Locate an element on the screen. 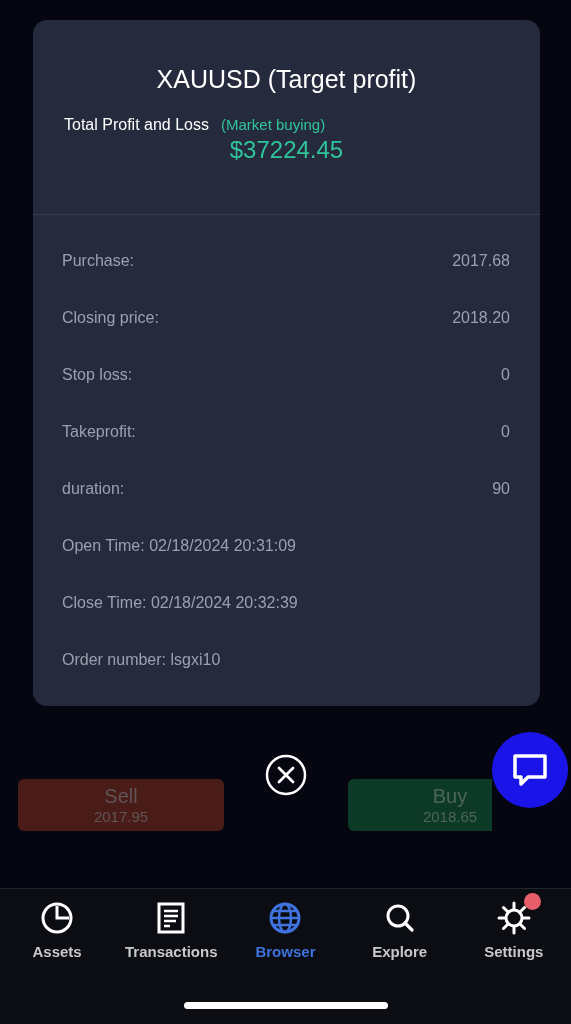 The width and height of the screenshot is (571, 1024). dialog-title: XAUUSD (Target profit) is located at coordinates (286, 79).